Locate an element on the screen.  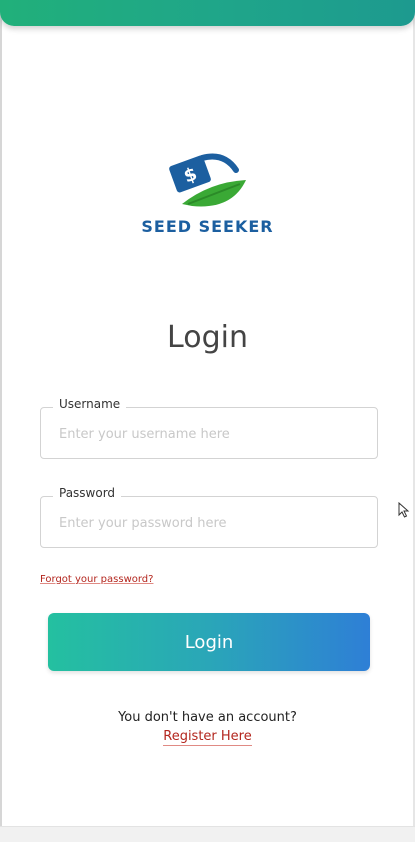
header-bar is located at coordinates (207, 13).